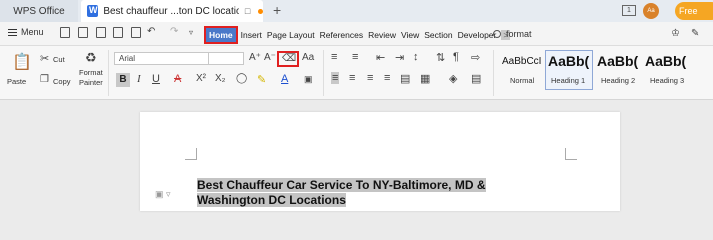  I want to click on paste-label: Paste, so click(16, 81).